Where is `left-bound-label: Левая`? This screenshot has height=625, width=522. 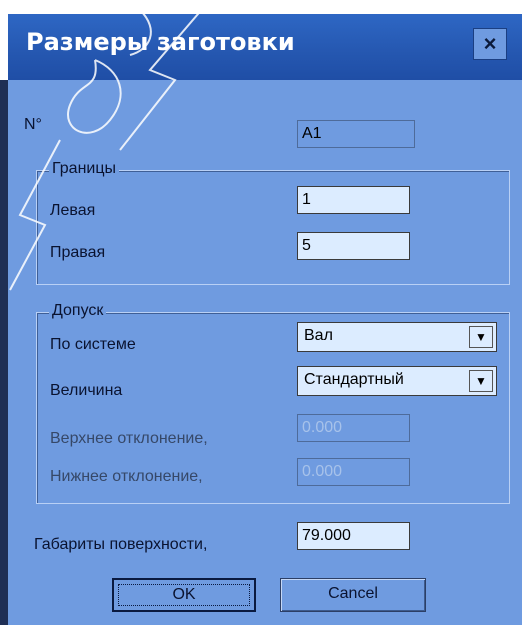 left-bound-label: Левая is located at coordinates (73, 210).